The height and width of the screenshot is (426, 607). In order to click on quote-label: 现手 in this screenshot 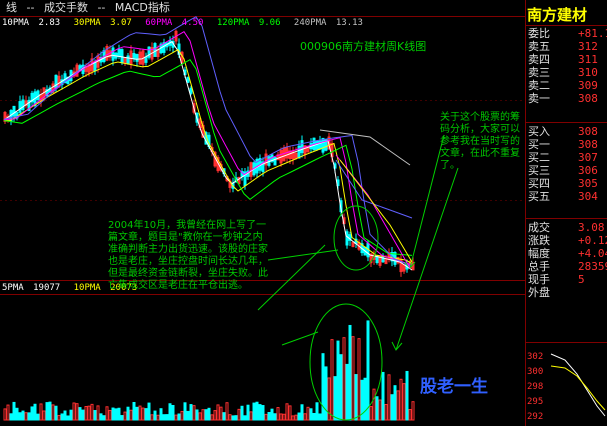, I will do `click(539, 279)`.